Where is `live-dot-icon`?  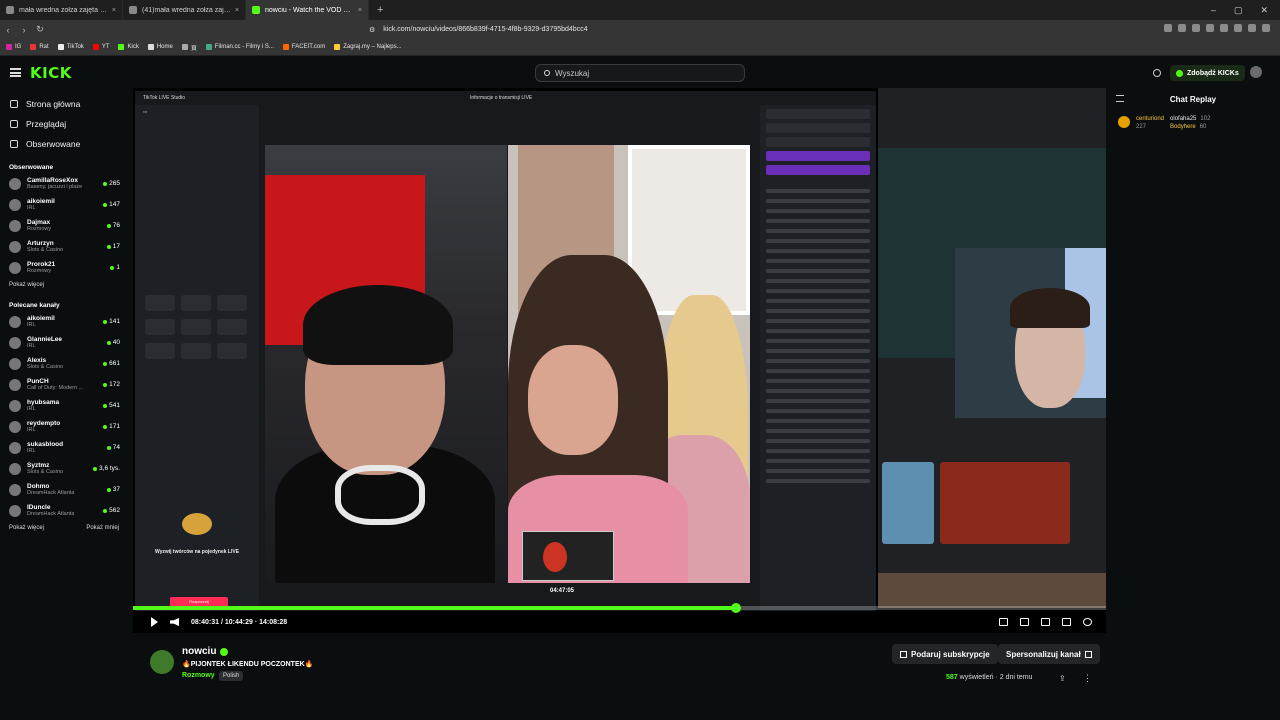
live-dot-icon is located at coordinates (105, 363).